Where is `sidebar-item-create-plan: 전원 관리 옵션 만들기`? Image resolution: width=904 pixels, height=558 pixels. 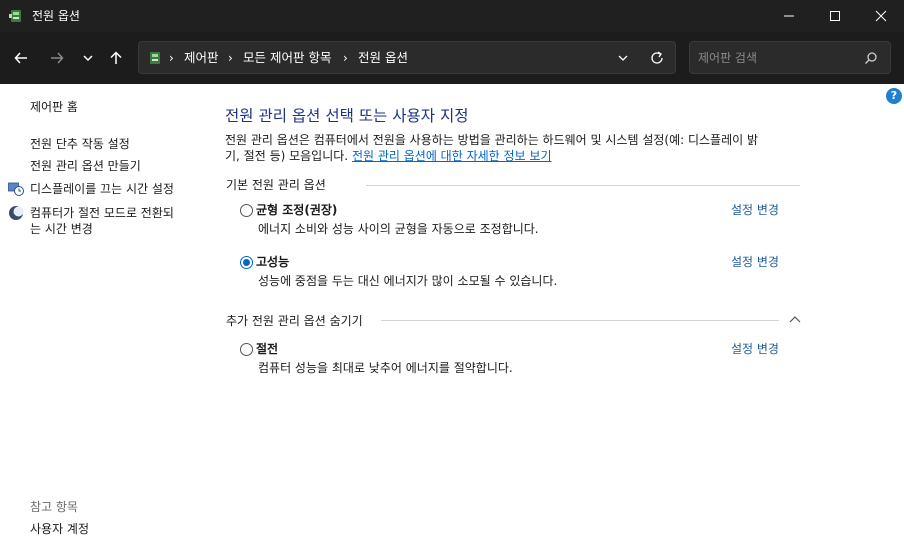 sidebar-item-create-plan: 전원 관리 옵션 만들기 is located at coordinates (85, 166).